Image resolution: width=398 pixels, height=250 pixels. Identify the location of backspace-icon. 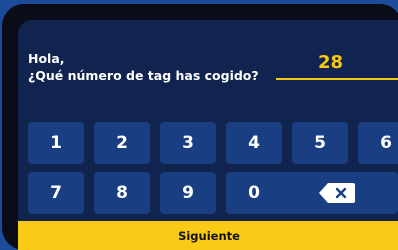
(337, 193).